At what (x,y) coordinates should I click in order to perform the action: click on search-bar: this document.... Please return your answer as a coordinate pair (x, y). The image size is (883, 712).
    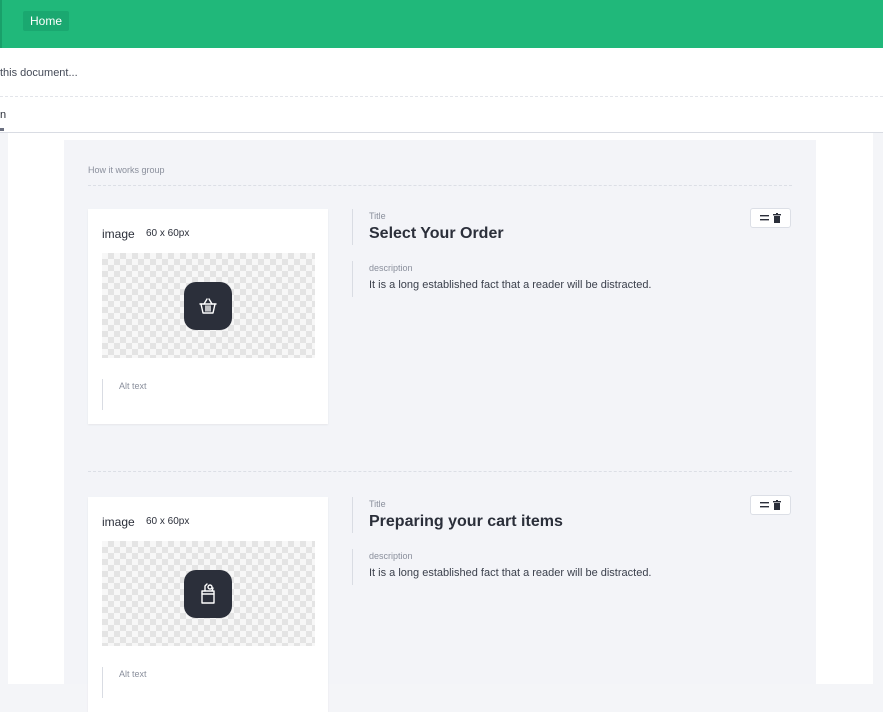
    Looking at the image, I should click on (441, 72).